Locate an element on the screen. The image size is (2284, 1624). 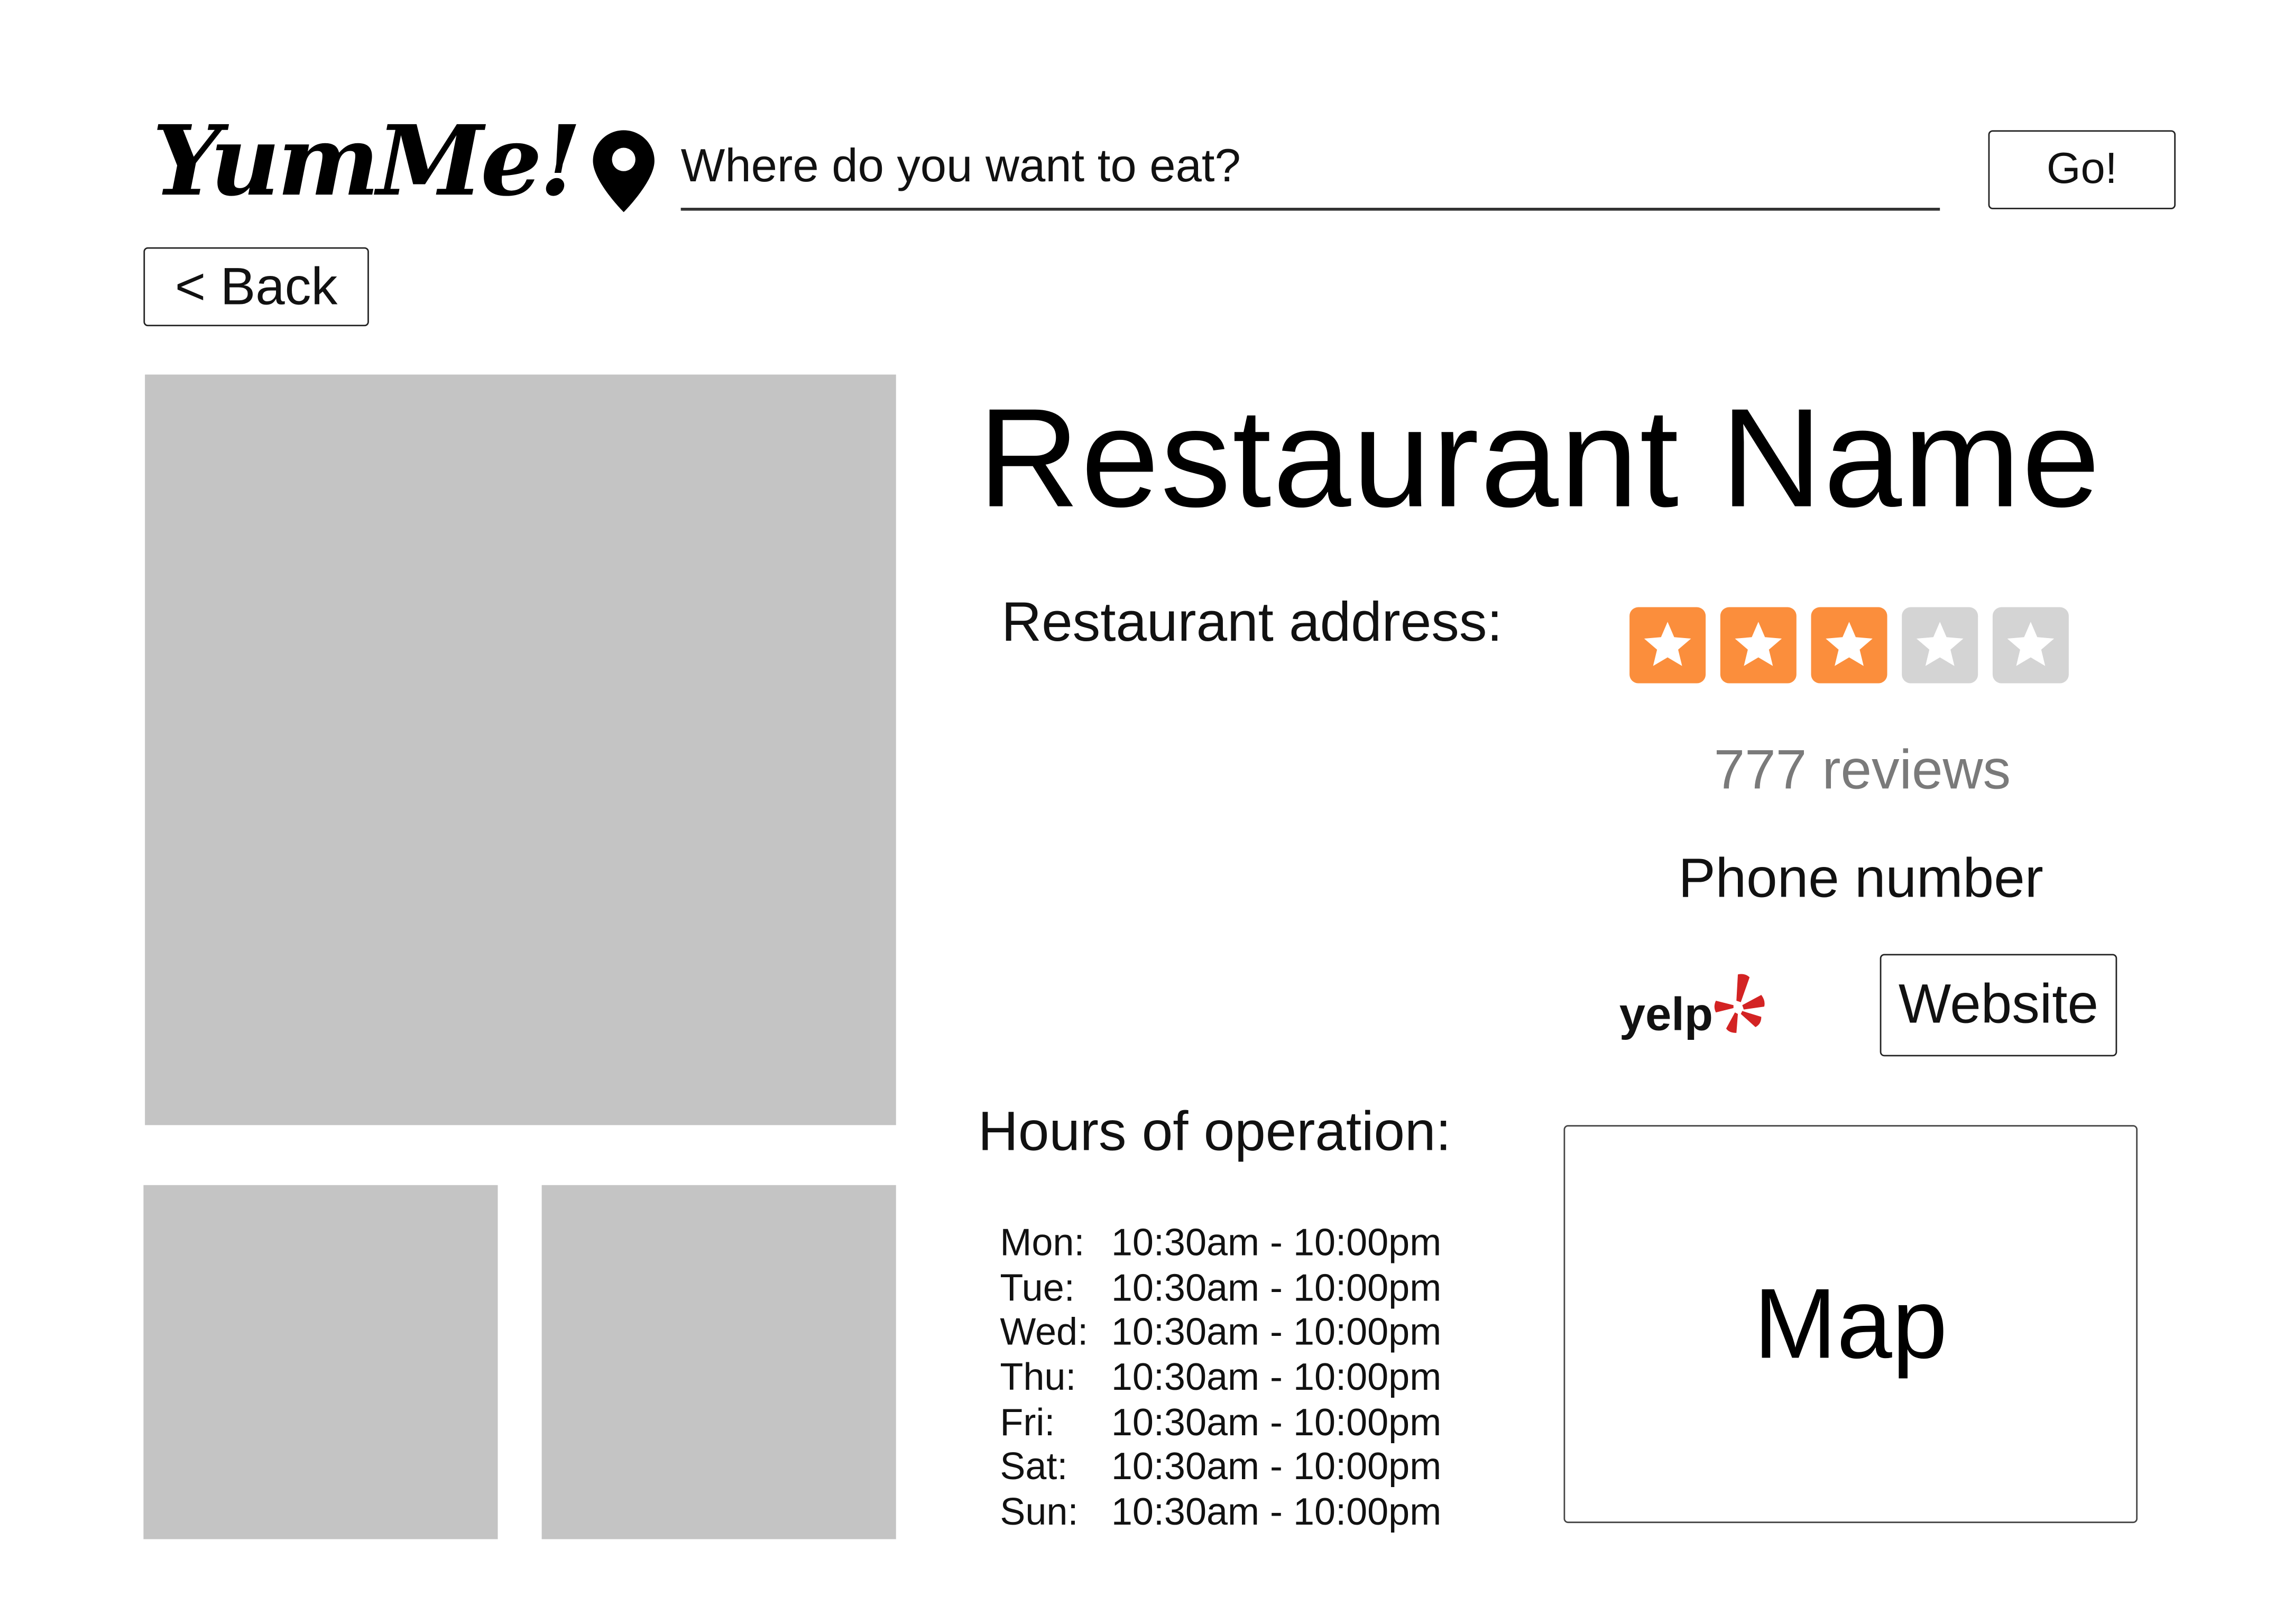
hours-row-tue: Tue: 10:30am - 10:00pm is located at coordinates (1220, 1288).